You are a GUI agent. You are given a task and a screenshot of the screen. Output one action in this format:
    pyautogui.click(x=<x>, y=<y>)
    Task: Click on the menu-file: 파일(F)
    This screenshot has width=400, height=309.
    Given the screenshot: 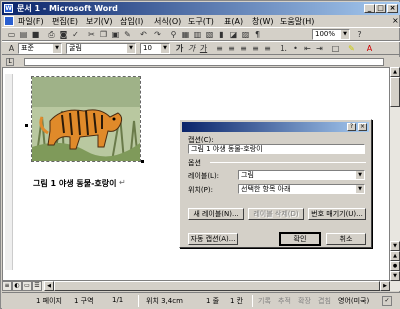 What is the action you would take?
    pyautogui.click(x=31, y=21)
    